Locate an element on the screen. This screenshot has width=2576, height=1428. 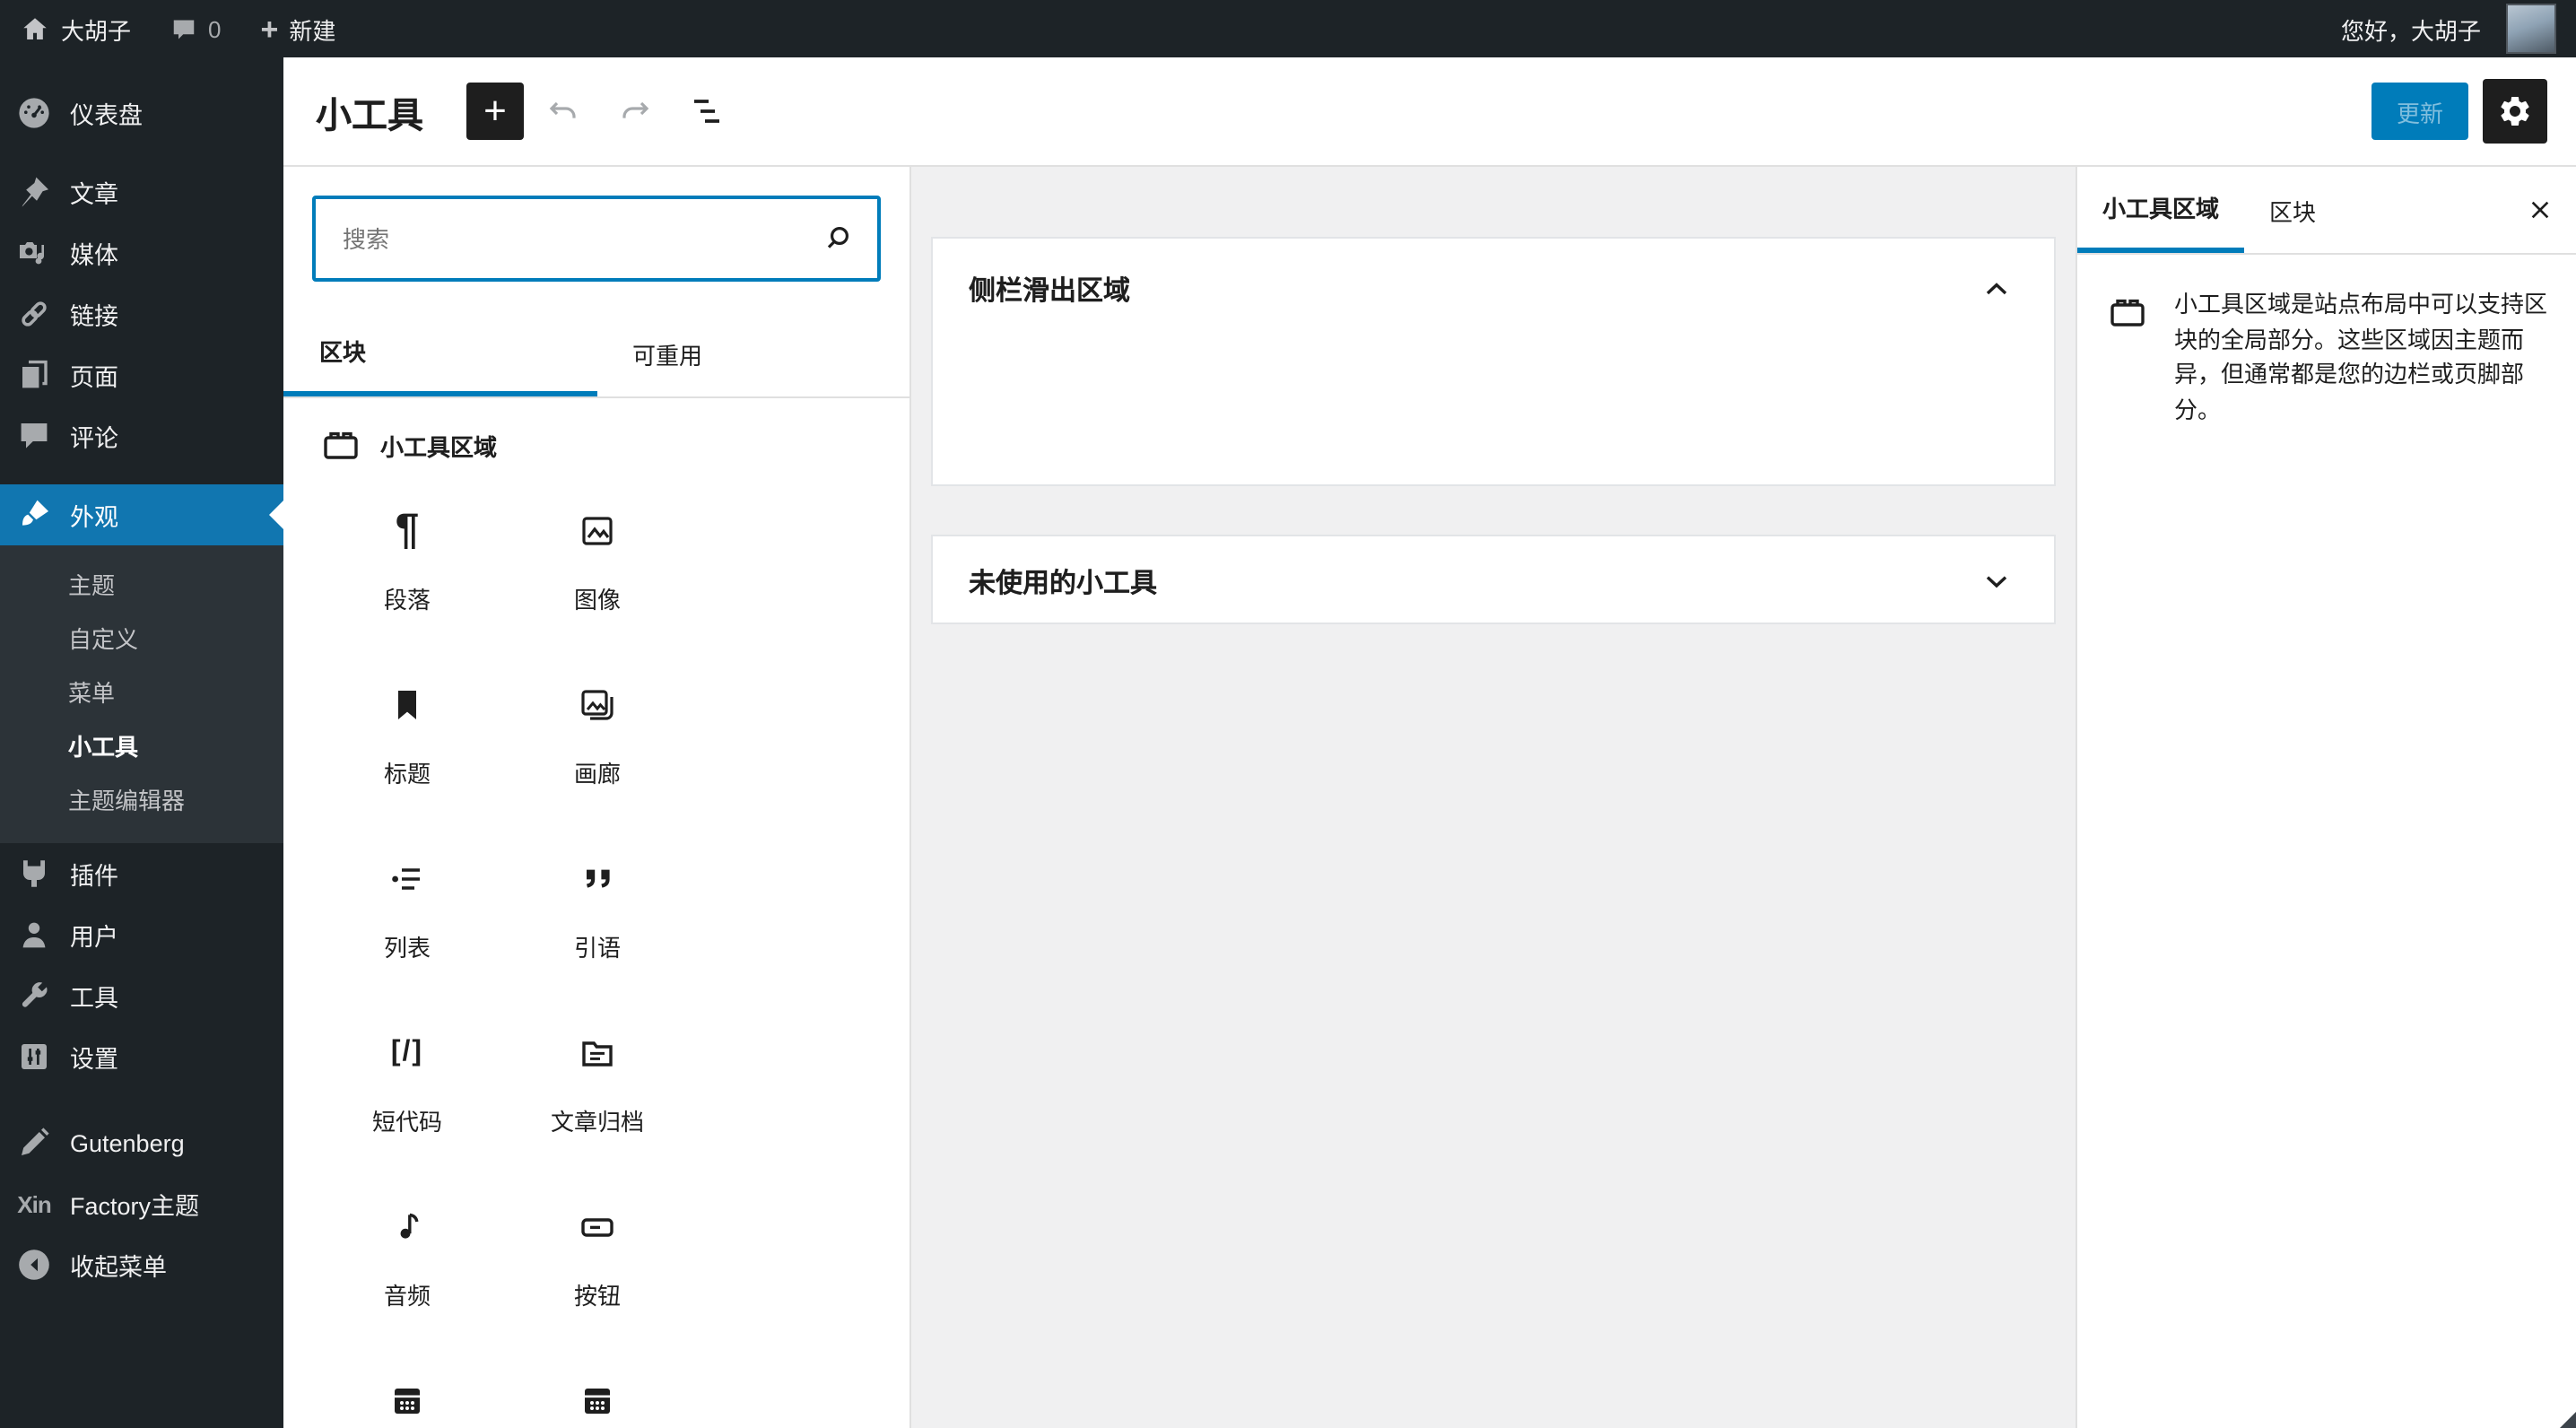
admin-bar-new: + 新建 is located at coordinates (298, 29).